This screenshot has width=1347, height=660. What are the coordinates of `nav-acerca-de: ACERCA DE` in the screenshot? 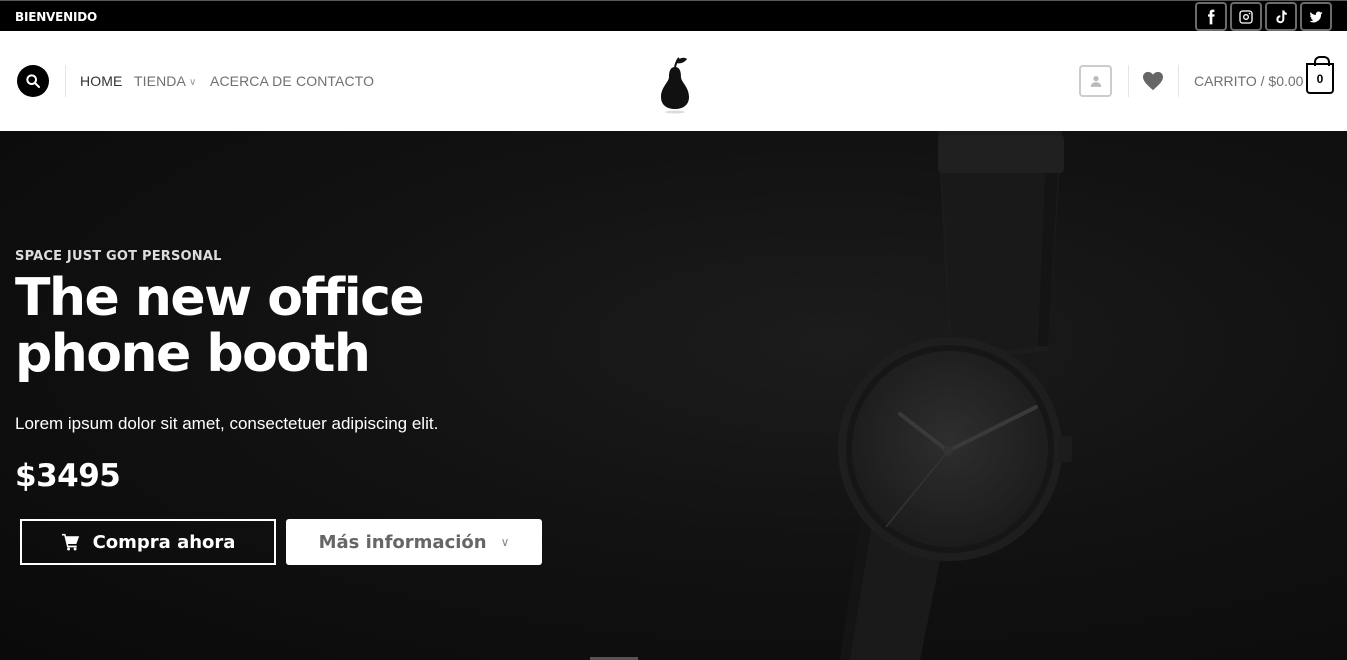 It's located at (251, 81).